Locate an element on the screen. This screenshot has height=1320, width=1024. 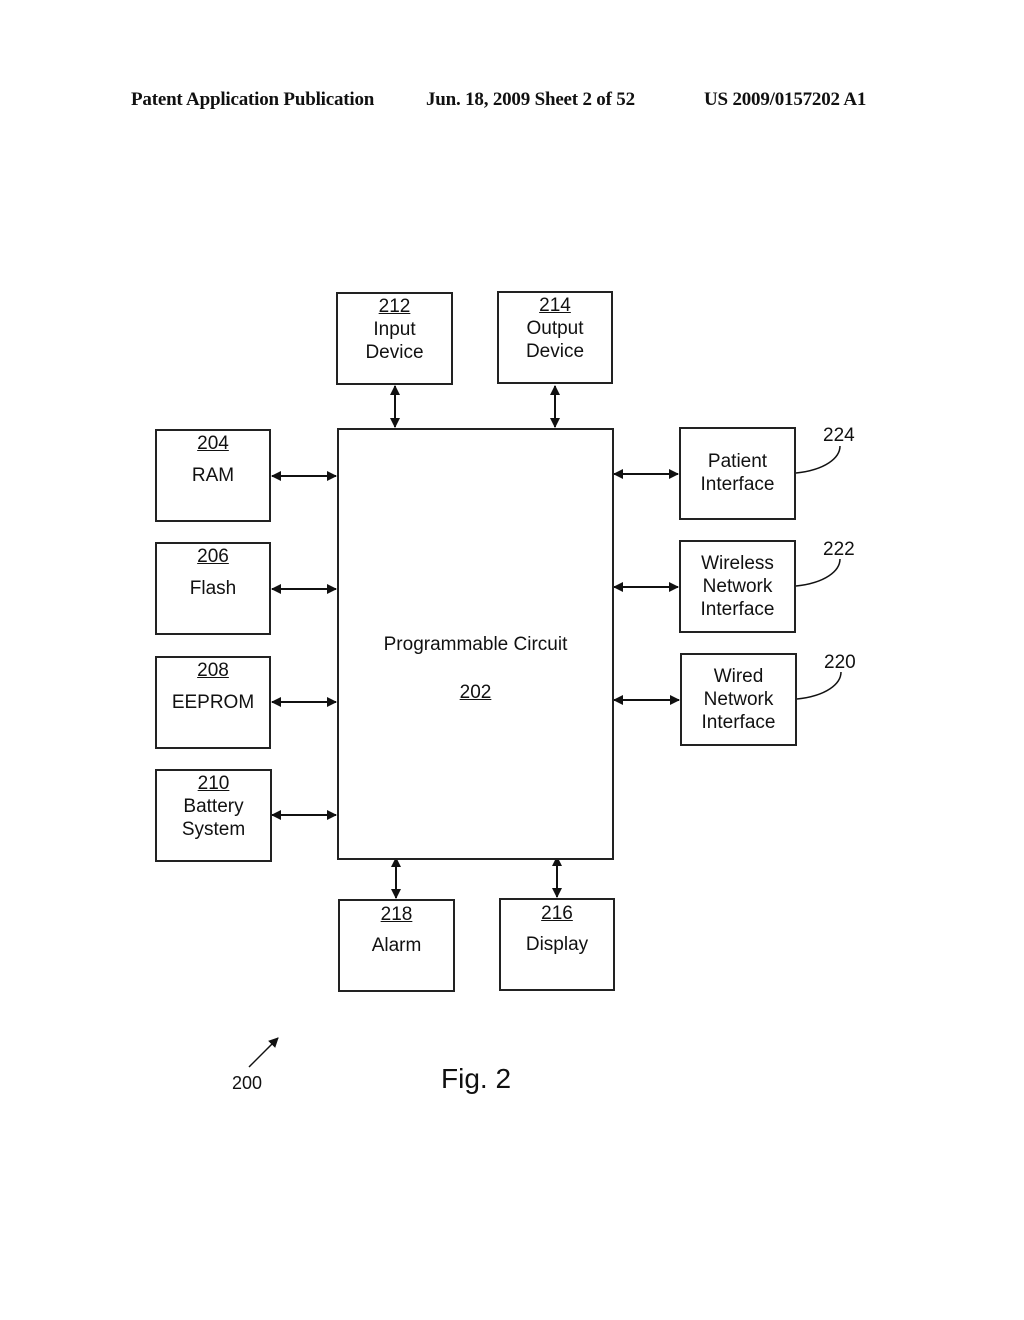
patient-interface-ref: 224 is located at coordinates (839, 435).